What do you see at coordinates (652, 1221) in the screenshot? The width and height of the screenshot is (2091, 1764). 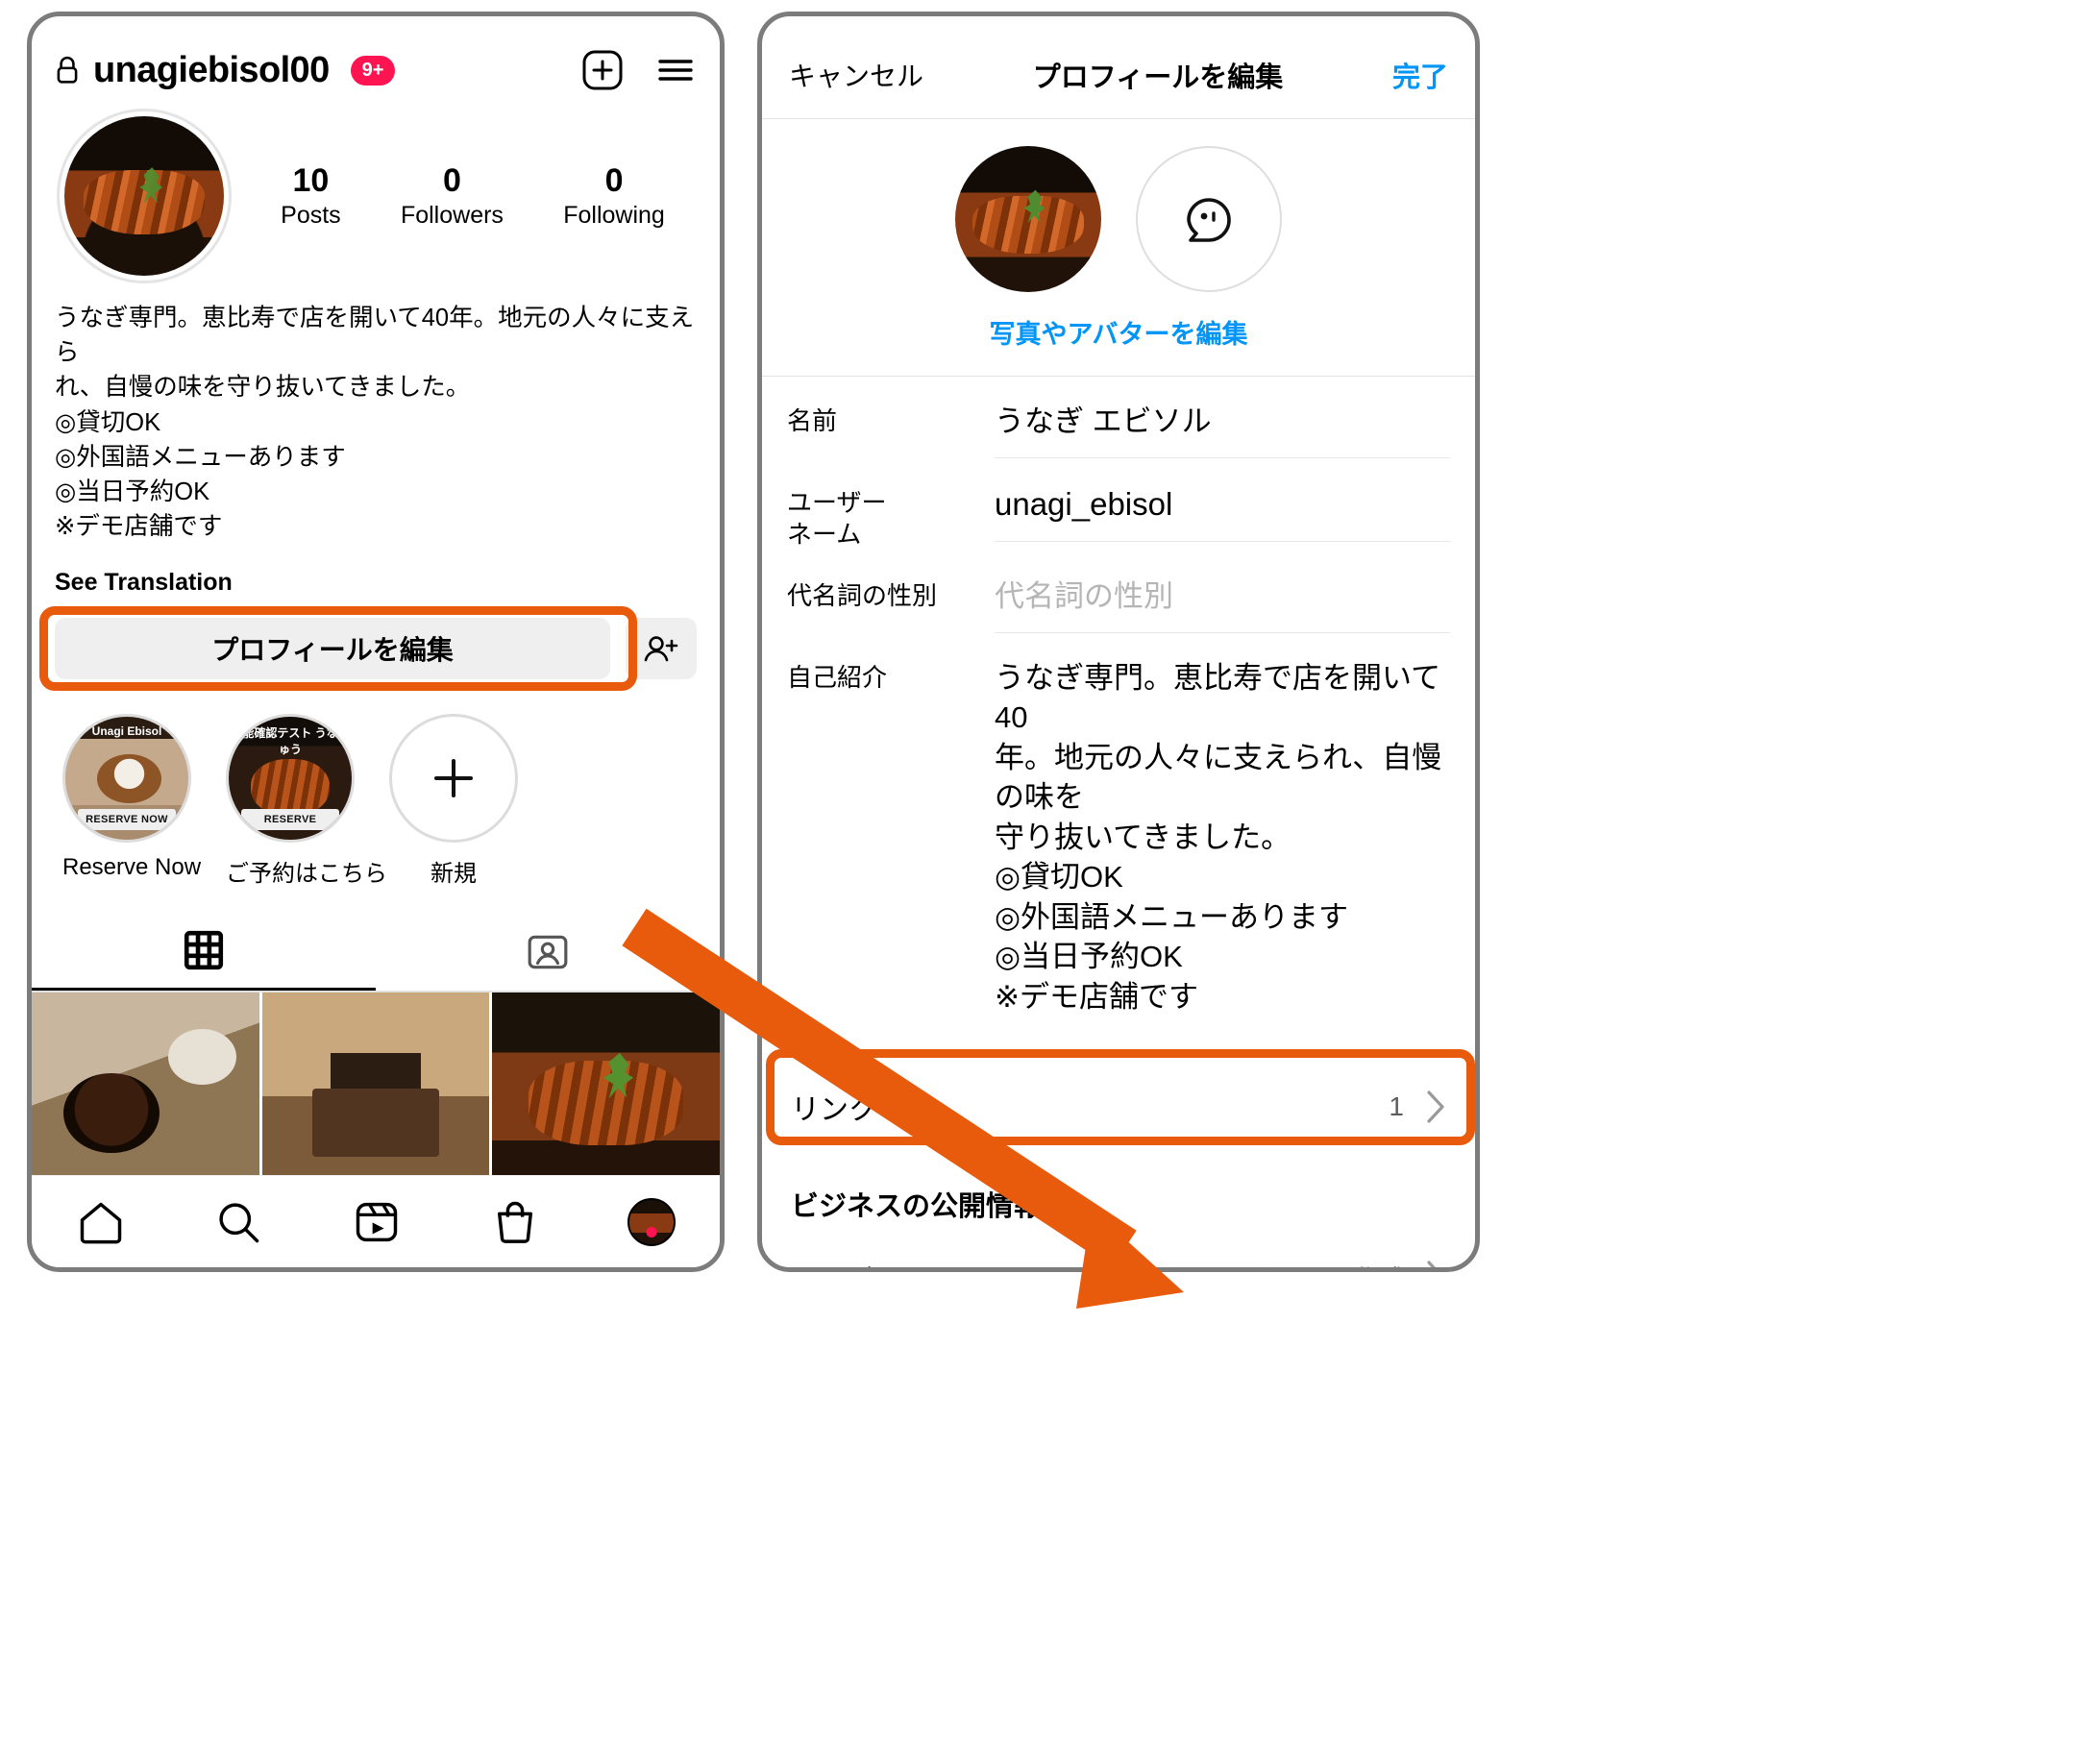 I see `profile-avatar-icon` at bounding box center [652, 1221].